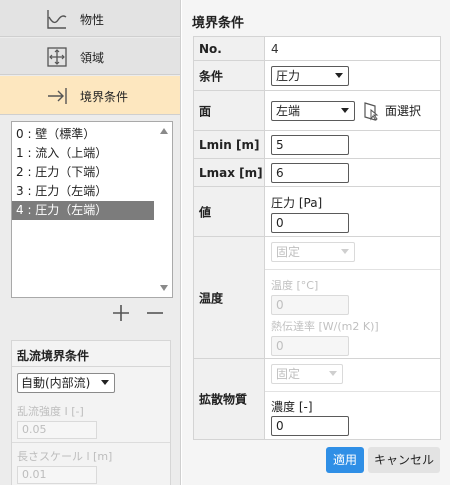 This screenshot has width=450, height=485. Describe the element at coordinates (292, 407) in the screenshot. I see `concentration-label: 濃度 [-]` at that location.